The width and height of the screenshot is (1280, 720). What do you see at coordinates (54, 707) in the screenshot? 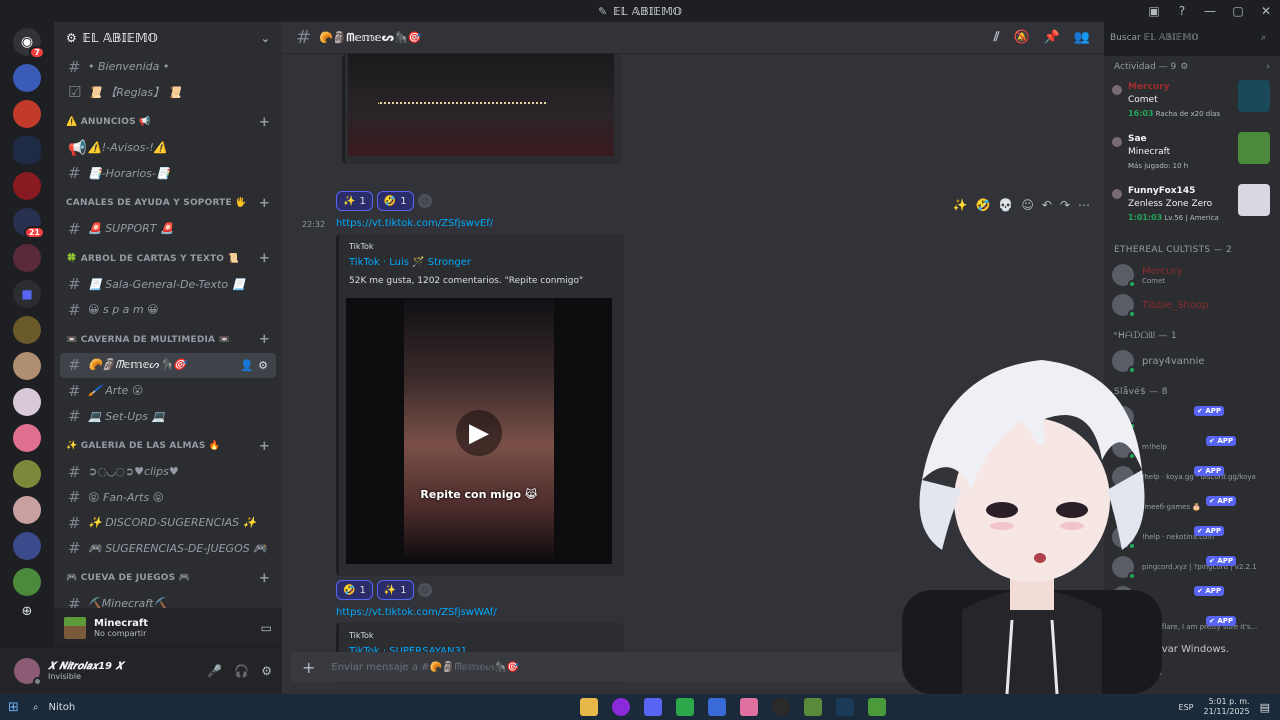
I see `taskbar-search: ⌕ Nitoh` at bounding box center [54, 707].